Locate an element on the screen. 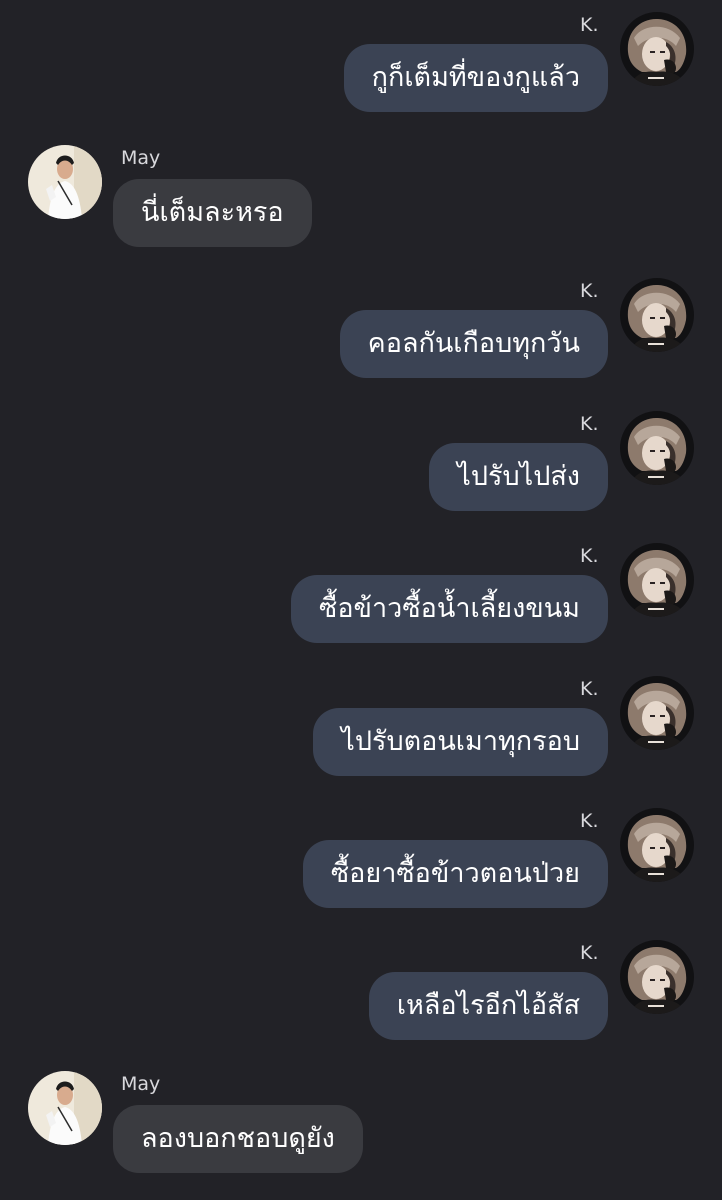 This screenshot has width=722, height=1200. message-bubble: เหลือไรอีกไอ้สัส is located at coordinates (488, 1006).